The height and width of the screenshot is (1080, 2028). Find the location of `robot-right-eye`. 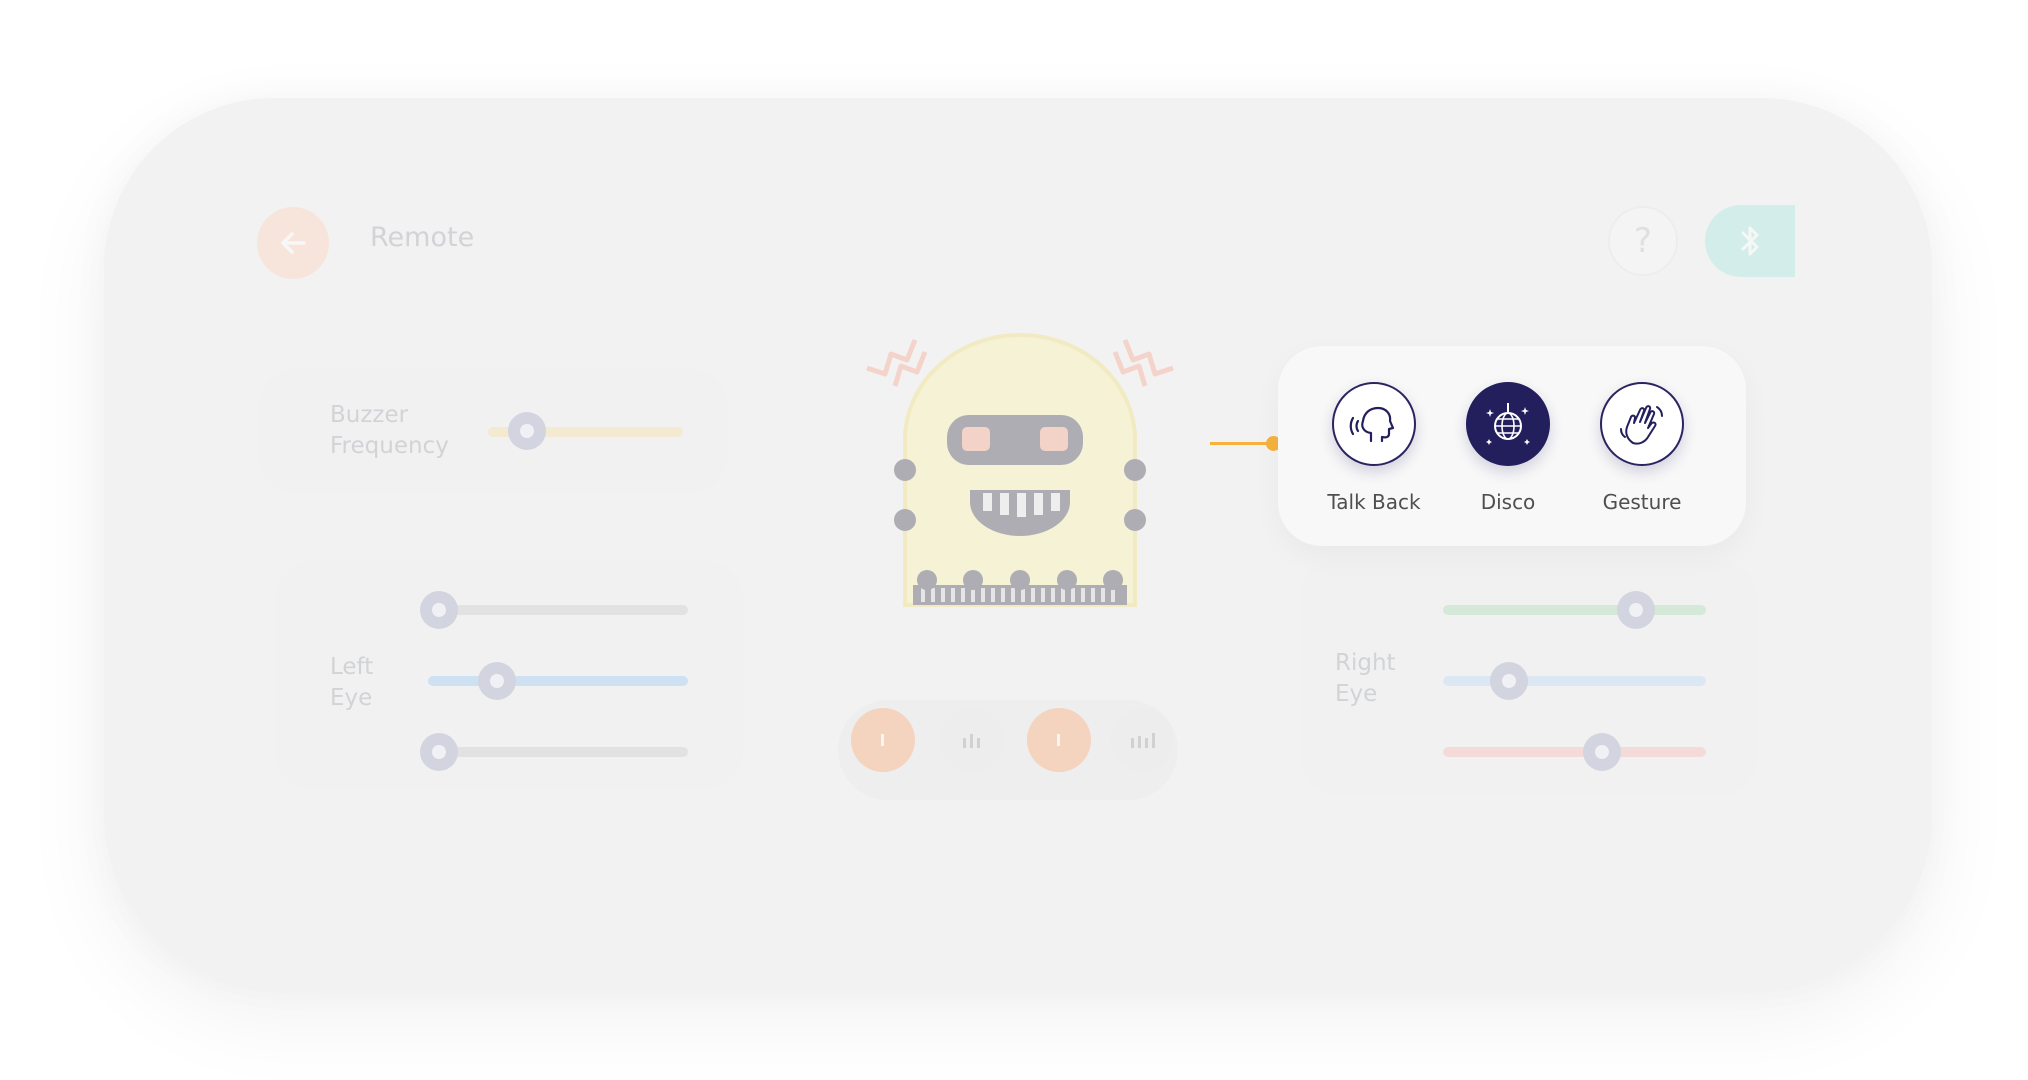

robot-right-eye is located at coordinates (1054, 439).